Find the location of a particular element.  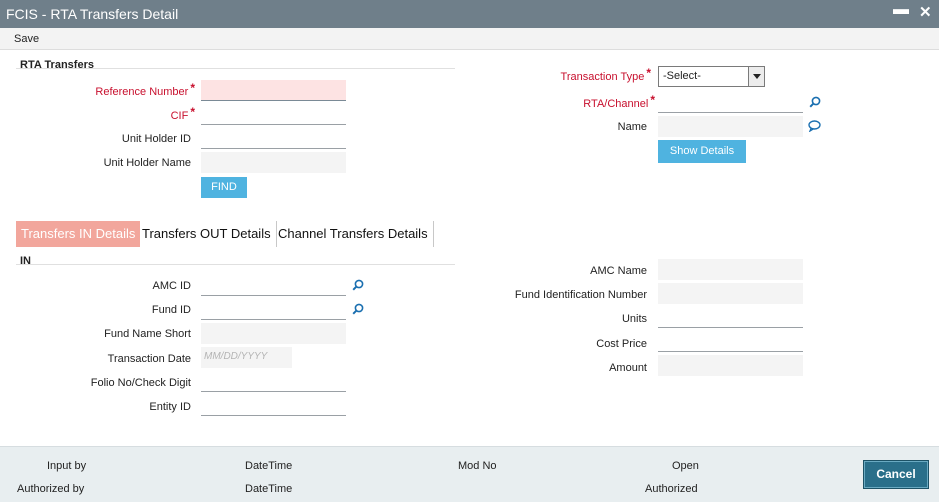

chevron-down-icon is located at coordinates (756, 76).